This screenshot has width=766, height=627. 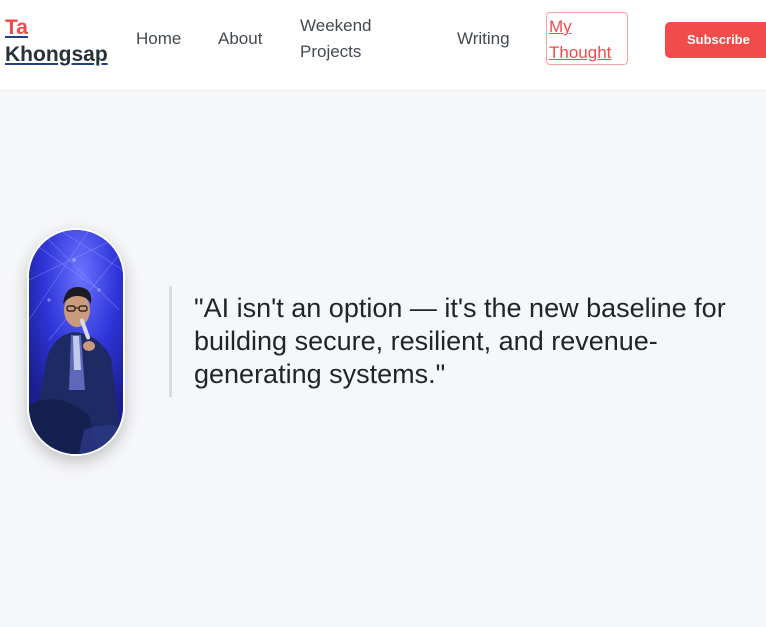 I want to click on nav-item-my-thought: My Thought, so click(x=587, y=38).